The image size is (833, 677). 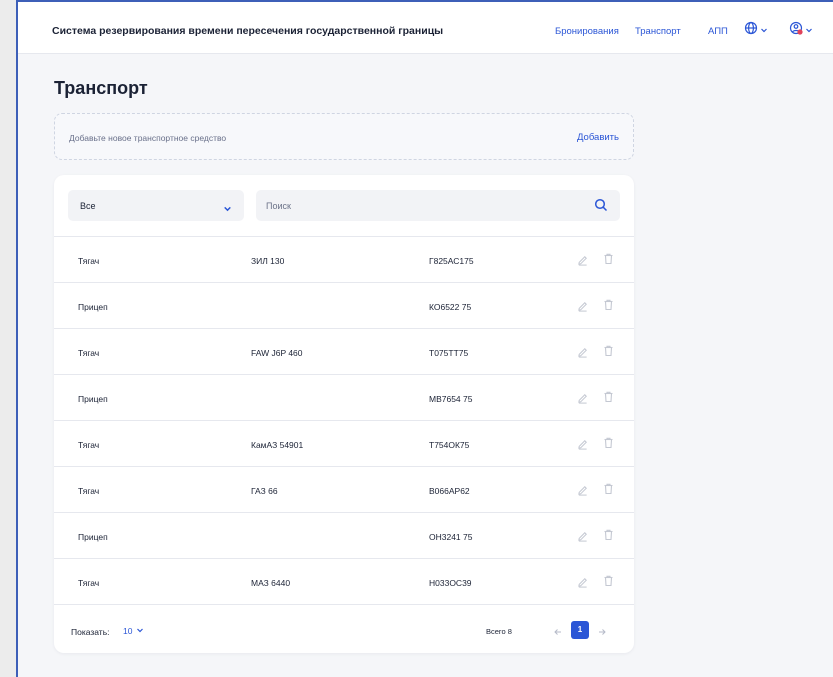 I want to click on vehicle-plate: ОН3241 75, so click(x=451, y=537).